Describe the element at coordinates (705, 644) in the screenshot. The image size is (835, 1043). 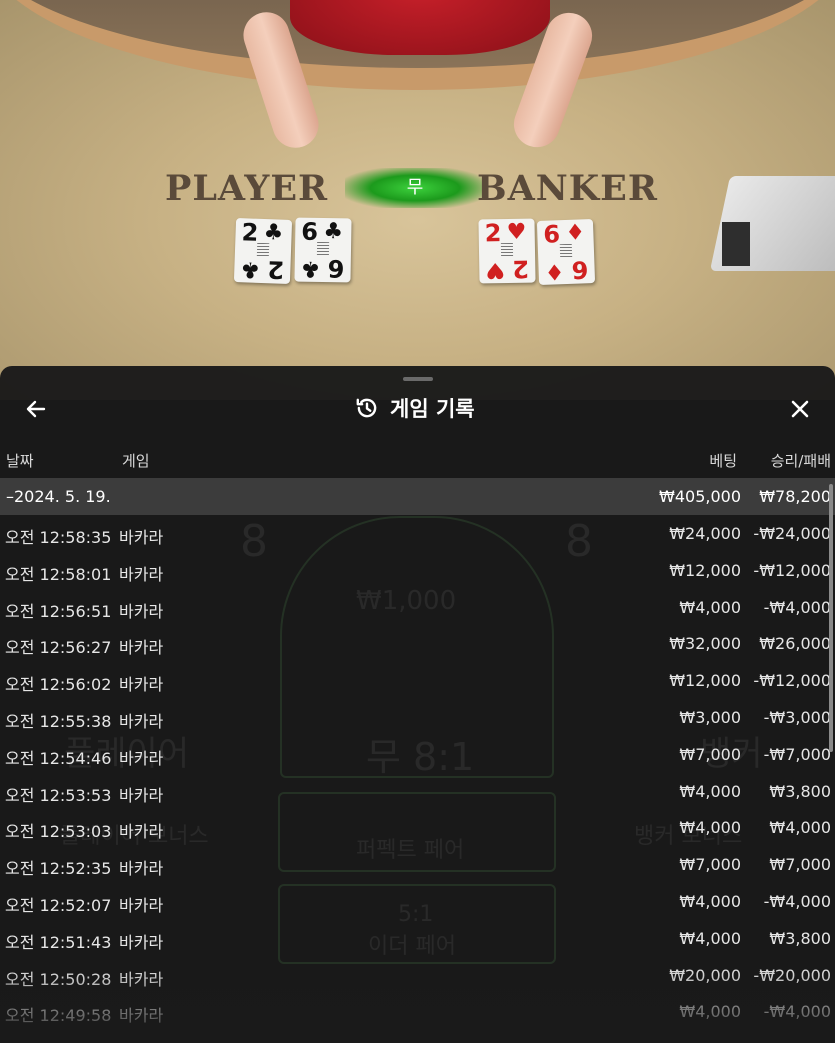
I see `row-bet: ₩32,000` at that location.